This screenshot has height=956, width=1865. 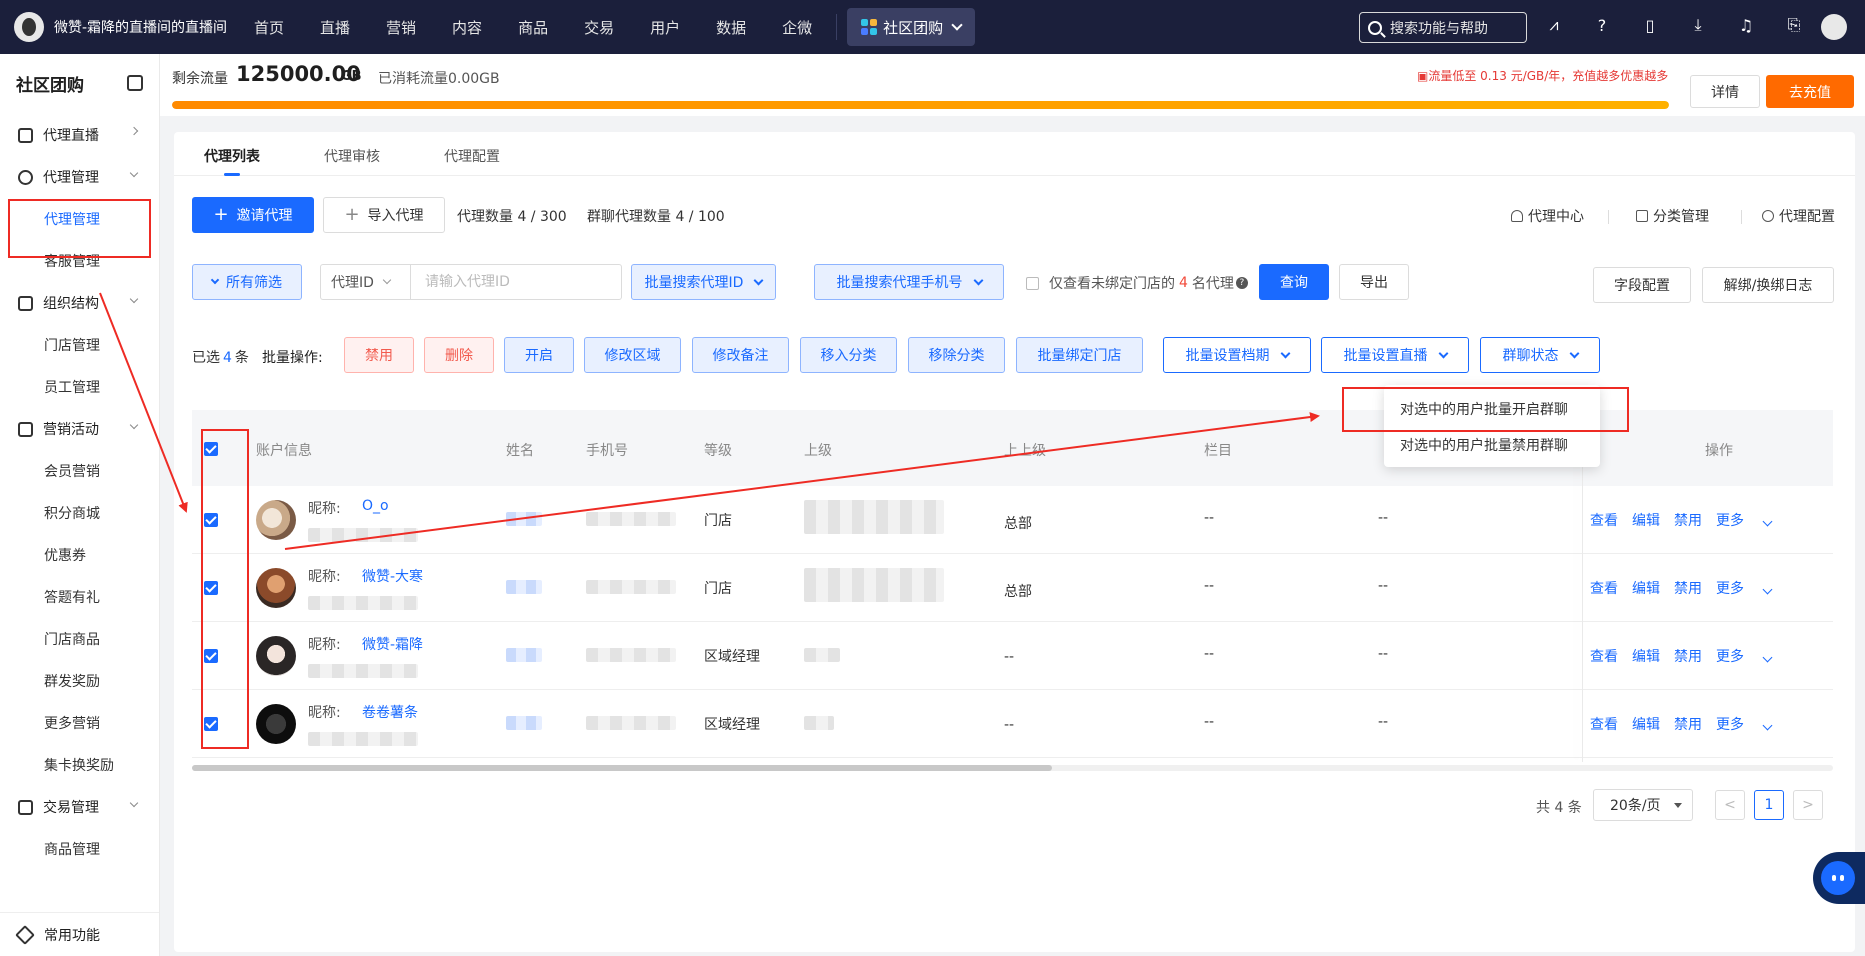 What do you see at coordinates (1746, 25) in the screenshot?
I see `bell-icon: ♫` at bounding box center [1746, 25].